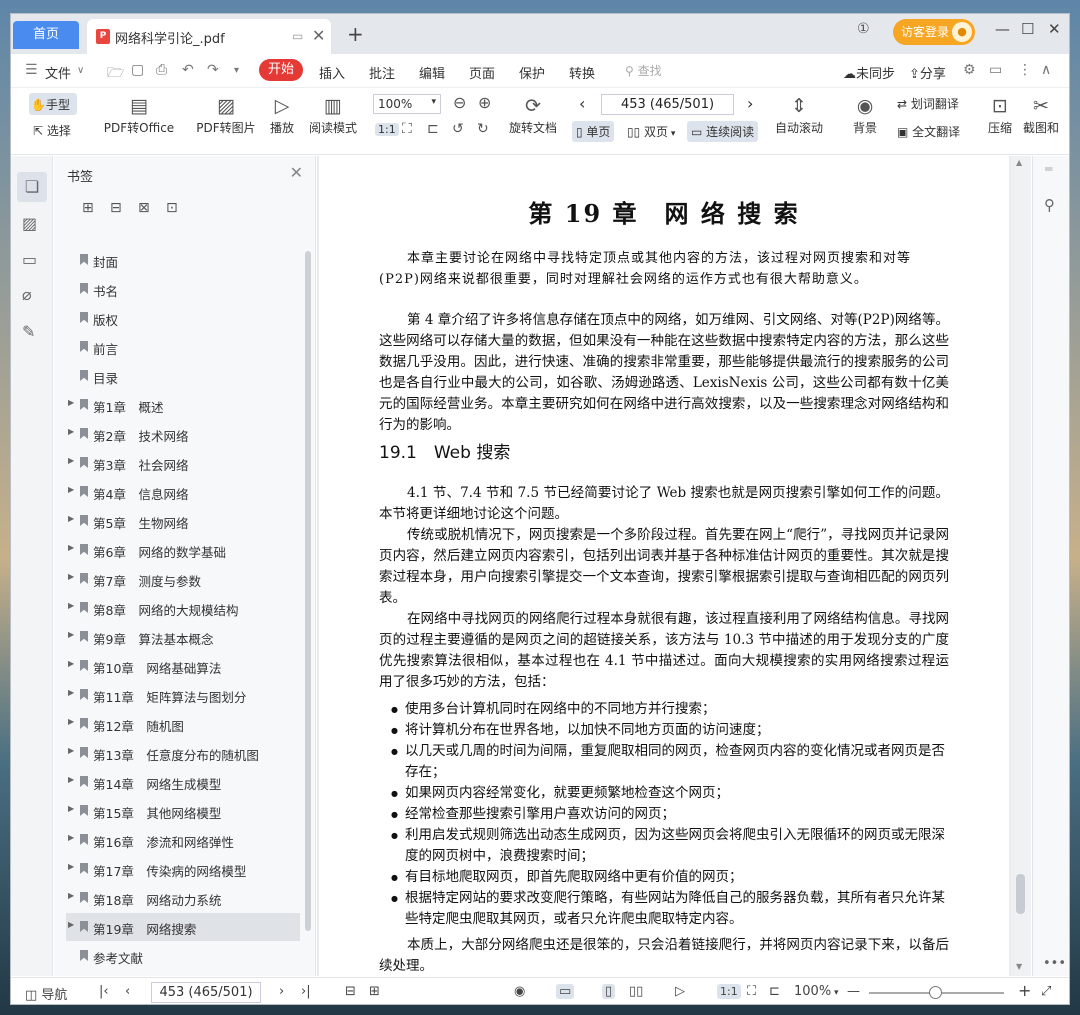 The width and height of the screenshot is (1080, 1015). Describe the element at coordinates (482, 72) in the screenshot. I see `menu-page: 页面` at that location.